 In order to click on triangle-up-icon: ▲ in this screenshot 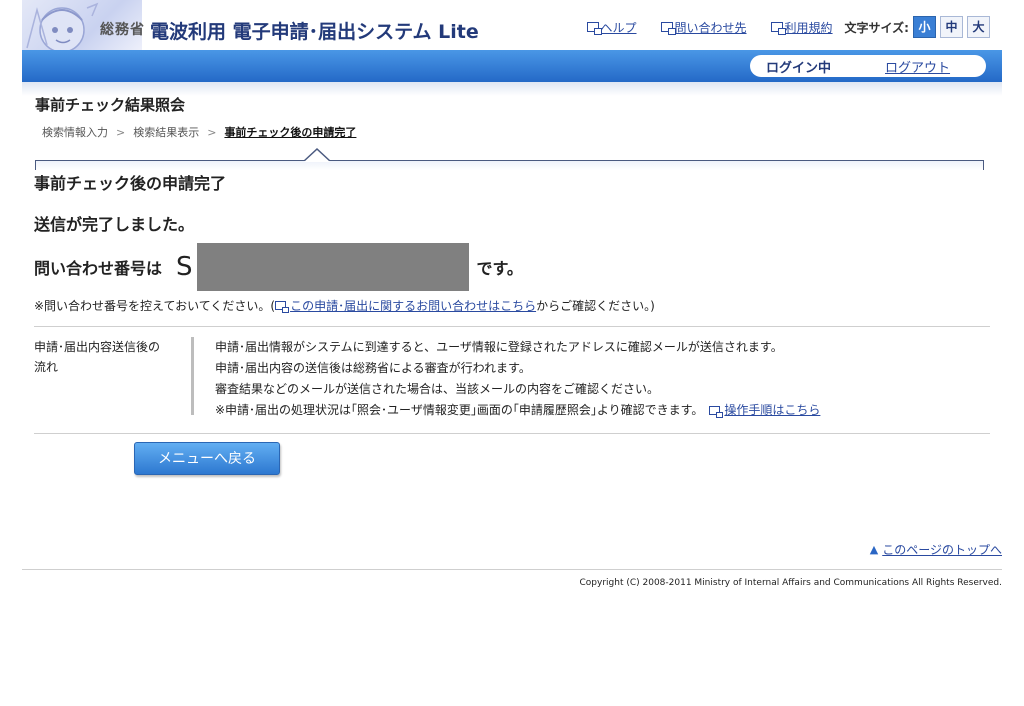, I will do `click(874, 549)`.